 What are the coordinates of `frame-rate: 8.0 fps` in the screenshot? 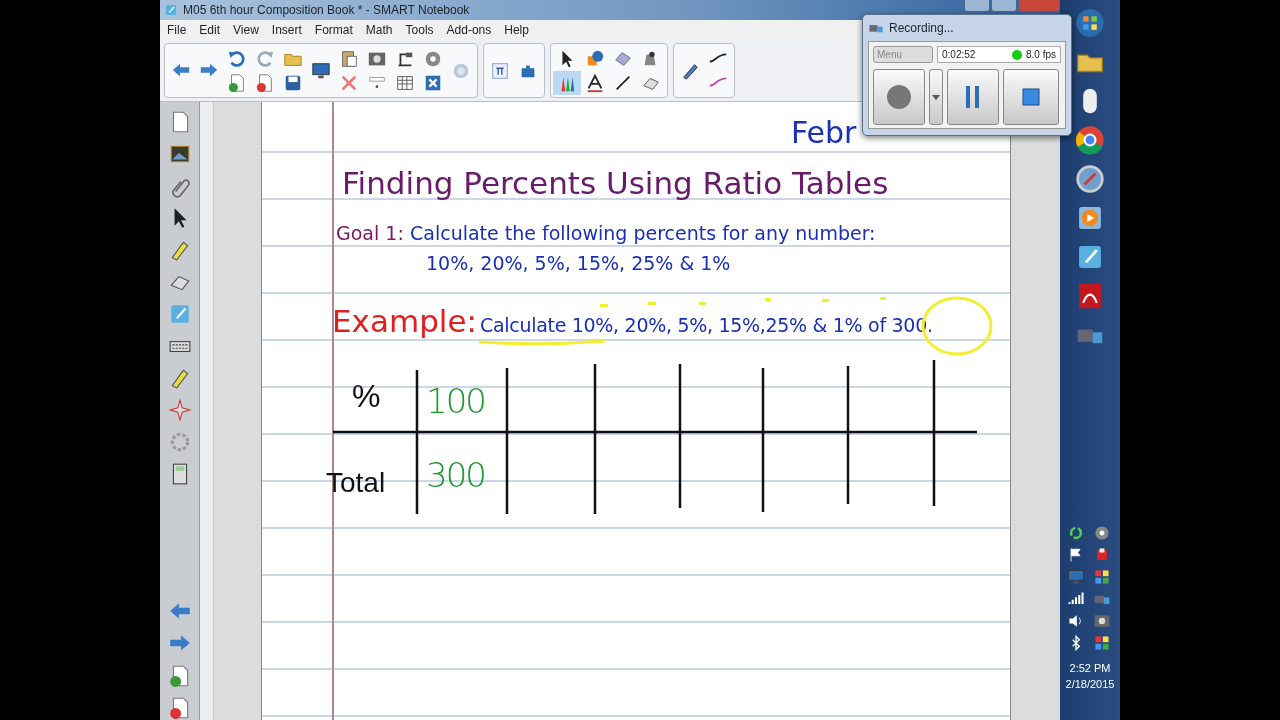 It's located at (1040, 55).